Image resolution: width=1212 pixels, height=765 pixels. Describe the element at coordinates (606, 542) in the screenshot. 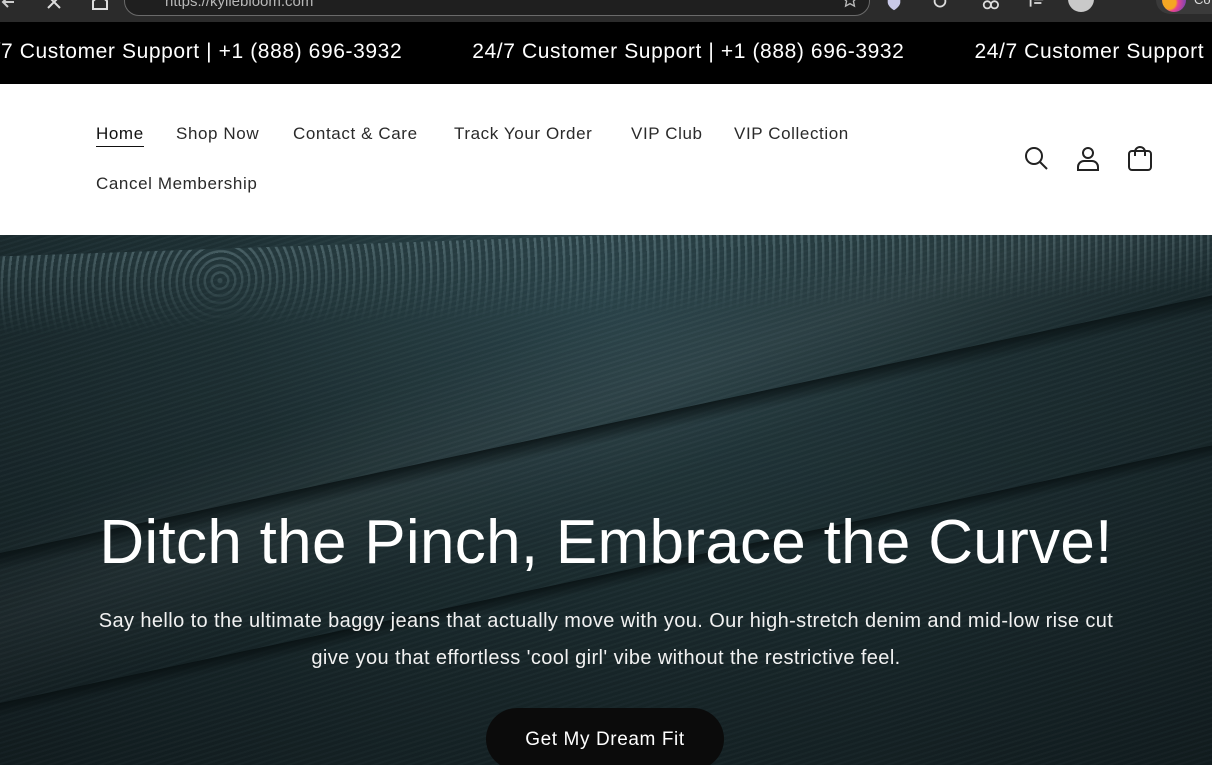

I see `hero-title: Ditch the Pinch, Embrace the Curve!` at that location.